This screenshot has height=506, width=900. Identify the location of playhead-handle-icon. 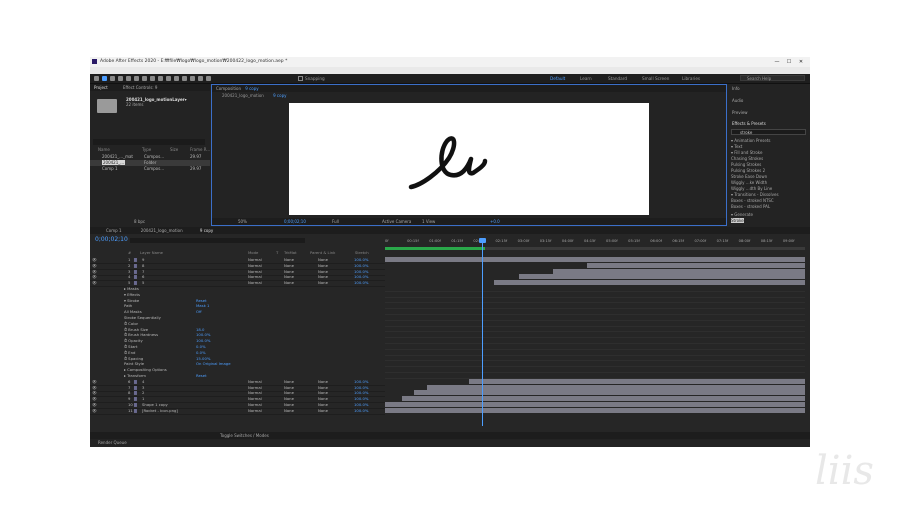
(482, 240).